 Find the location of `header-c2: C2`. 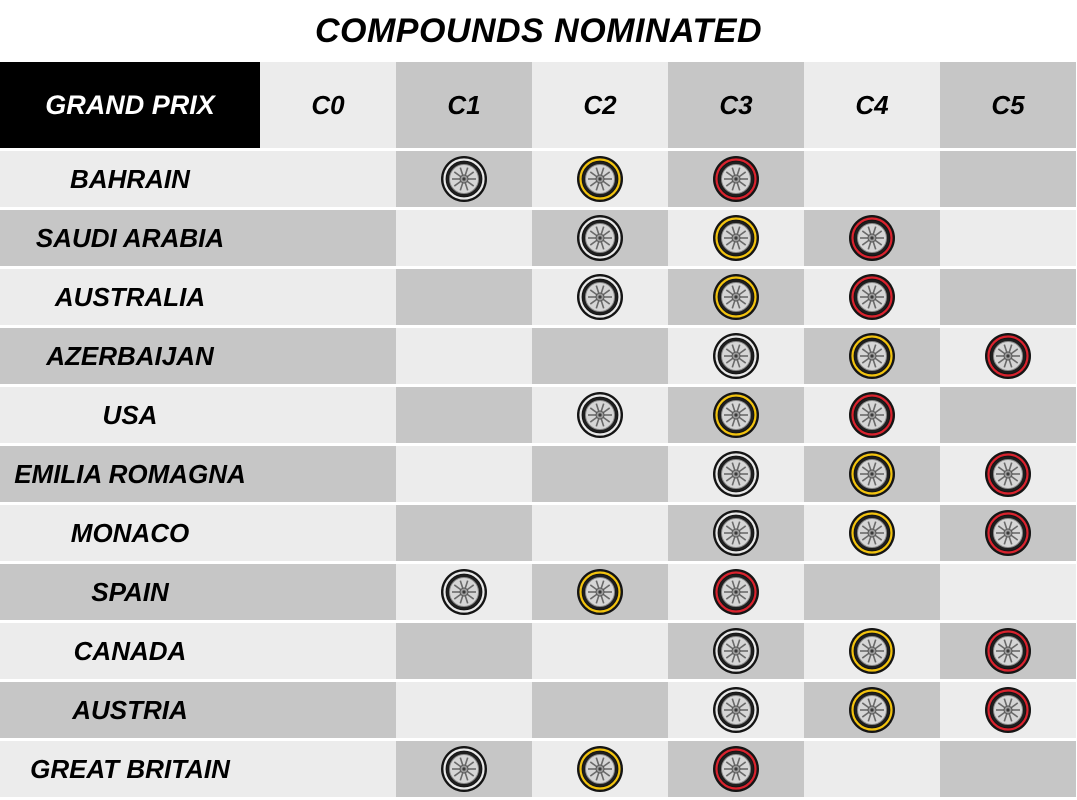

header-c2: C2 is located at coordinates (600, 105).